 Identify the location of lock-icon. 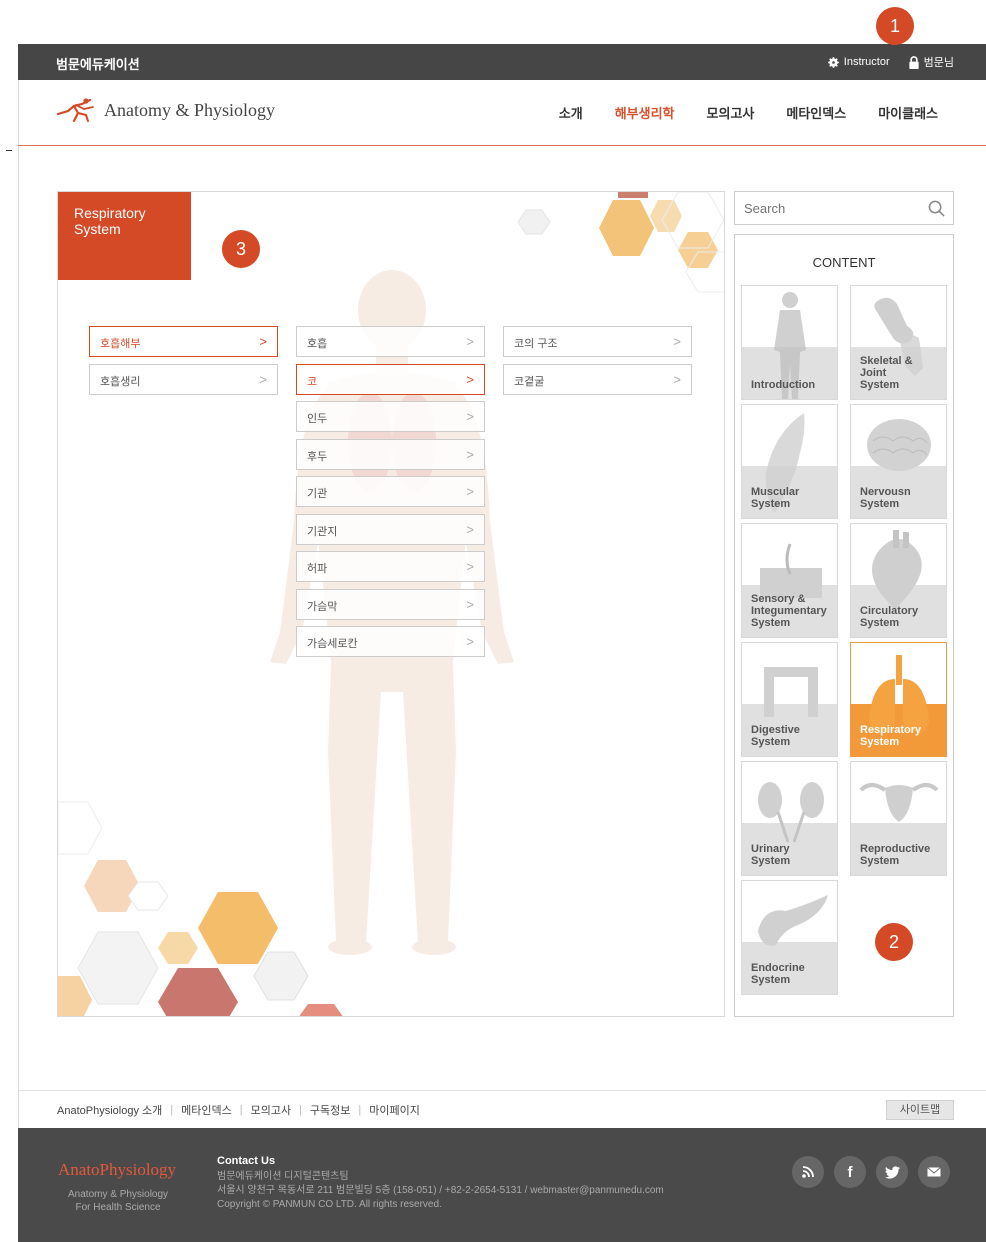
(913, 62).